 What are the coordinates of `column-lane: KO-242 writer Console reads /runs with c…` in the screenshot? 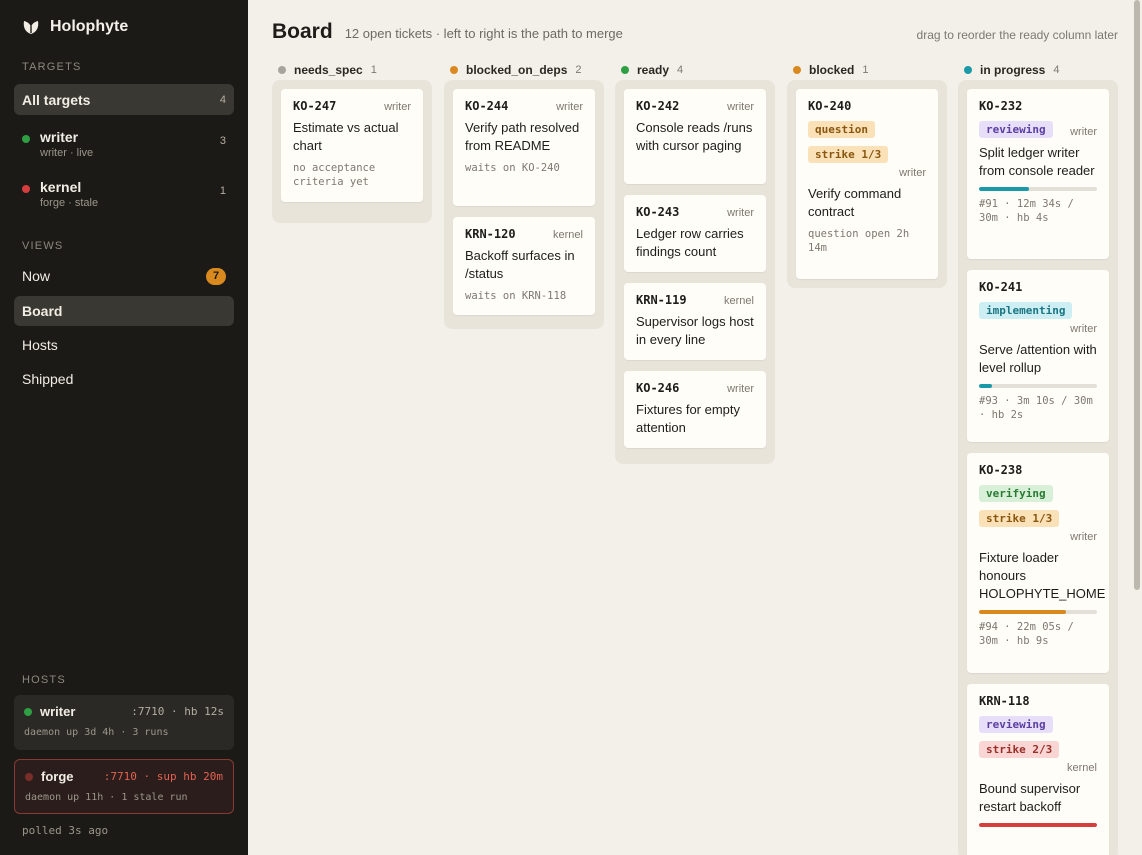 It's located at (695, 272).